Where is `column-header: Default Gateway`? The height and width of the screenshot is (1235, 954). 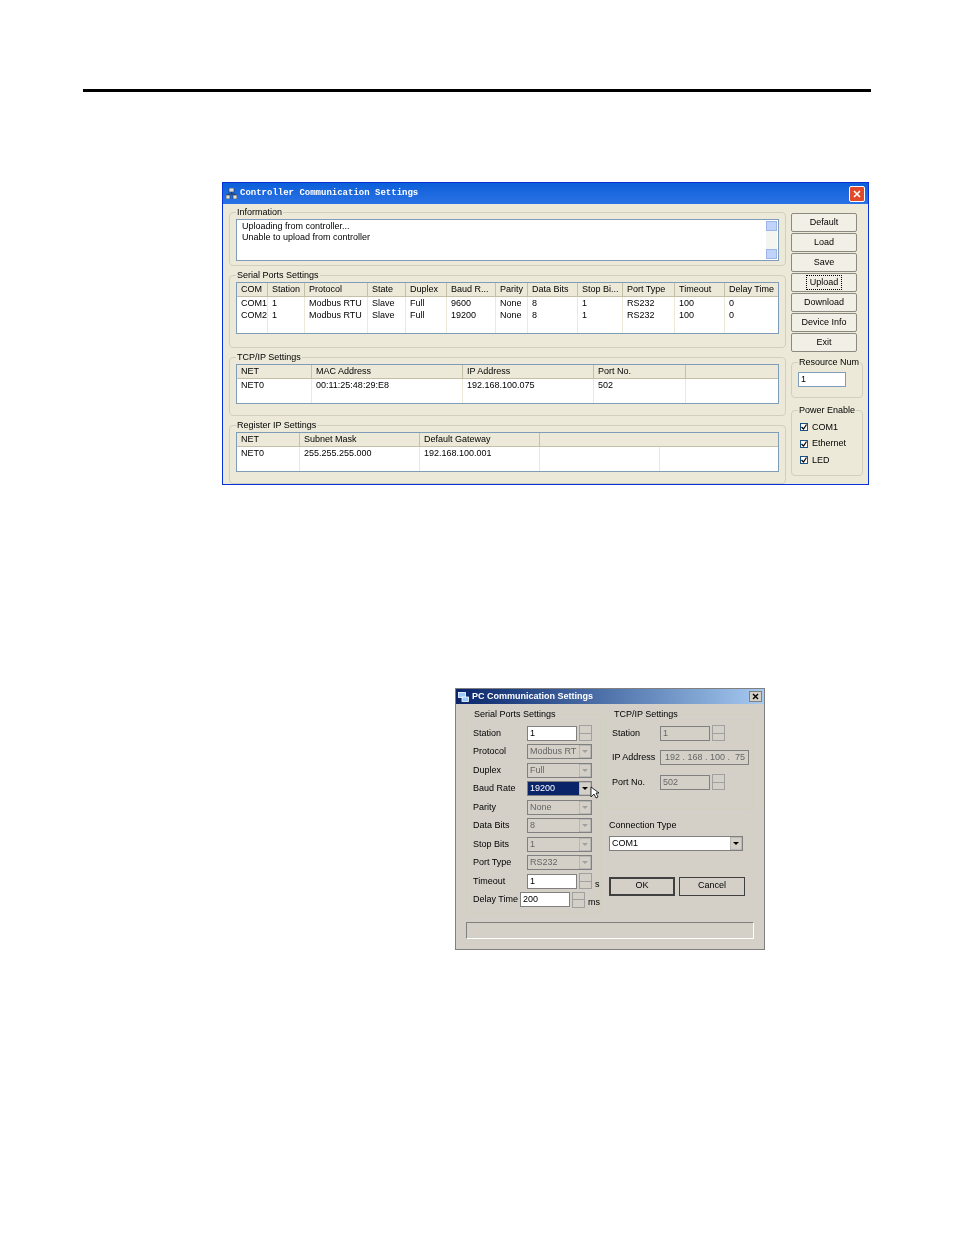 column-header: Default Gateway is located at coordinates (480, 439).